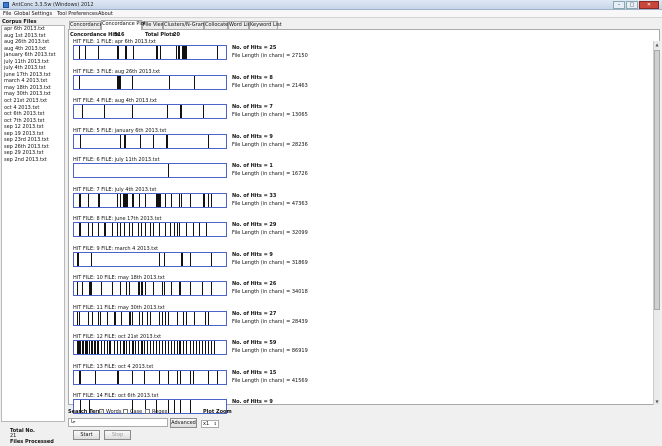  I want to click on tab-concordance-plot: Concordance Plot, so click(123, 25).